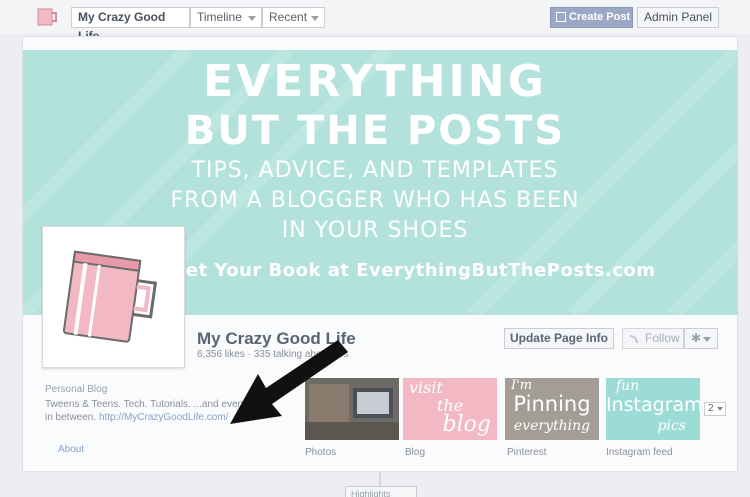  Describe the element at coordinates (634, 339) in the screenshot. I see `rss-icon` at that location.